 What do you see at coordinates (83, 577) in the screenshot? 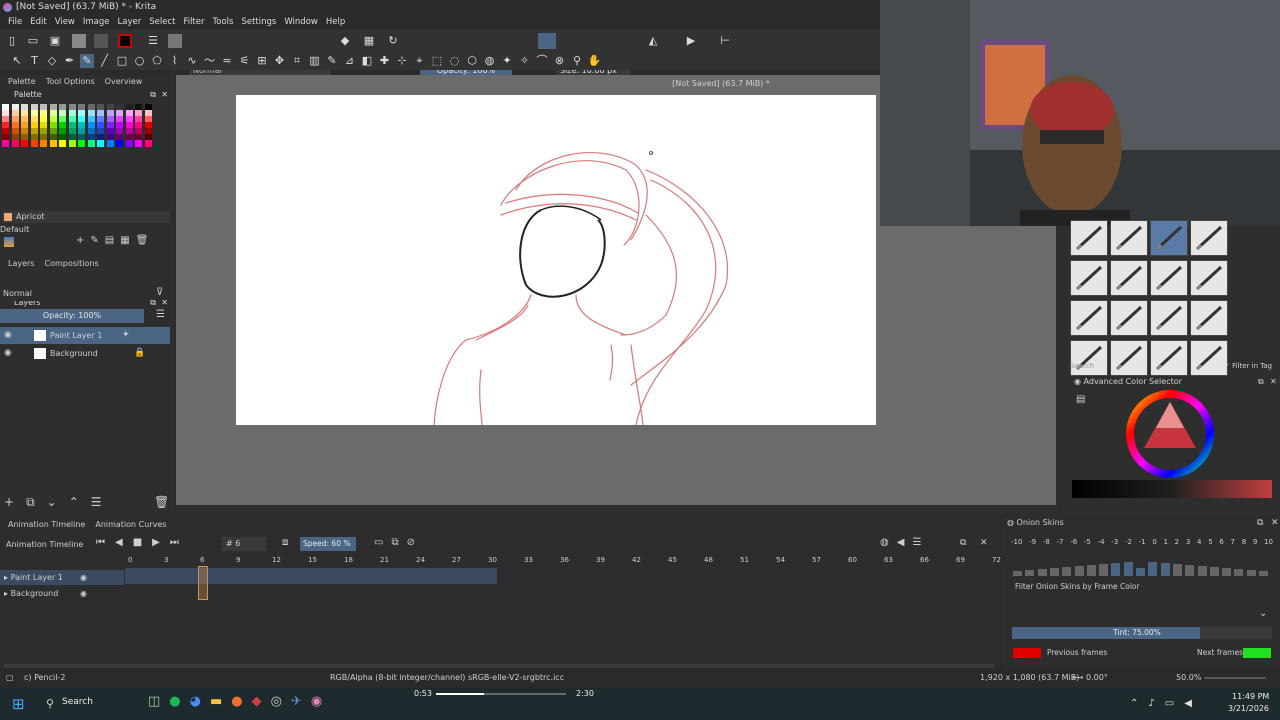
I see `visibility-icon: ◉` at bounding box center [83, 577].